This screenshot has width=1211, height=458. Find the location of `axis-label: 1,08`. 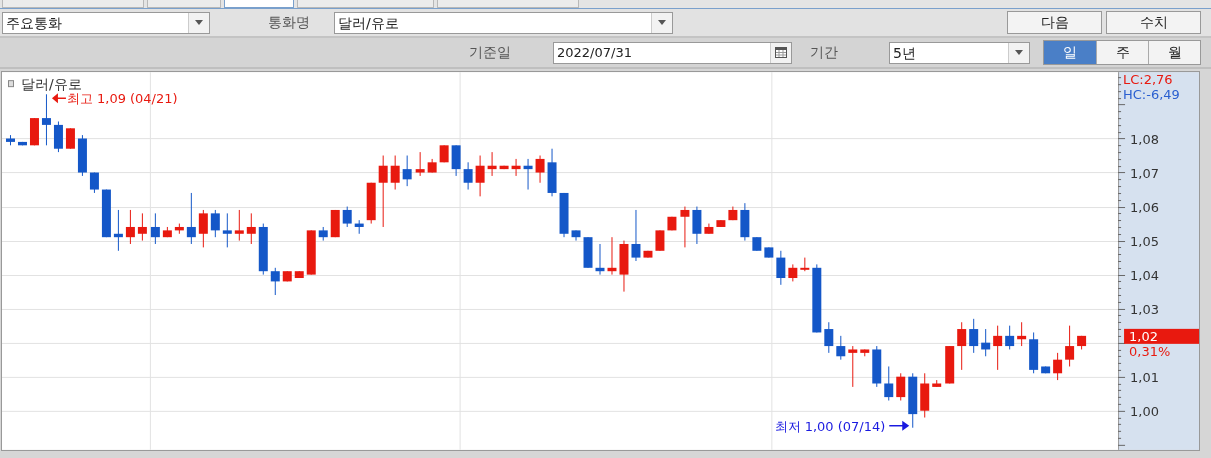

axis-label: 1,08 is located at coordinates (1144, 139).